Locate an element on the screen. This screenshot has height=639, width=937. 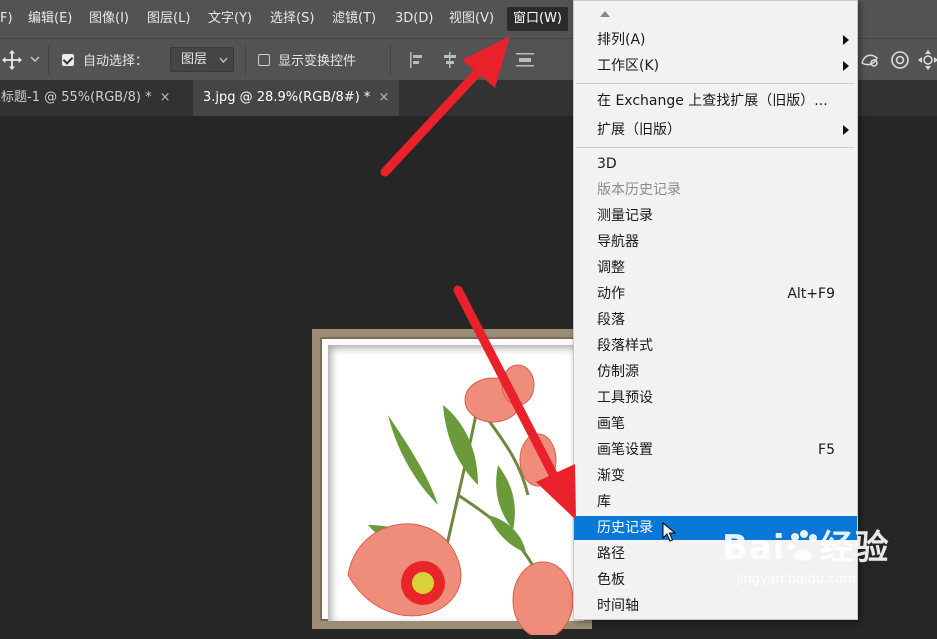
menu-item-adjustments: 调整 is located at coordinates (715, 268).